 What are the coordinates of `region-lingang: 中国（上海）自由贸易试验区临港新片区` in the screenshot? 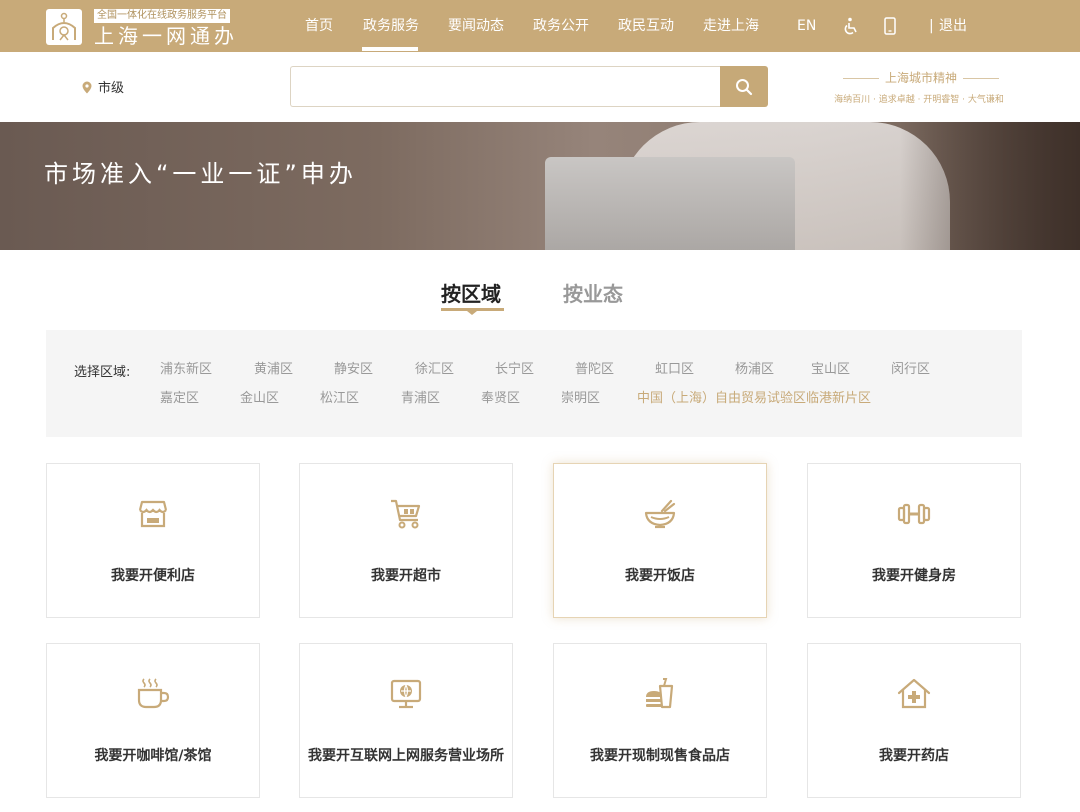 It's located at (754, 396).